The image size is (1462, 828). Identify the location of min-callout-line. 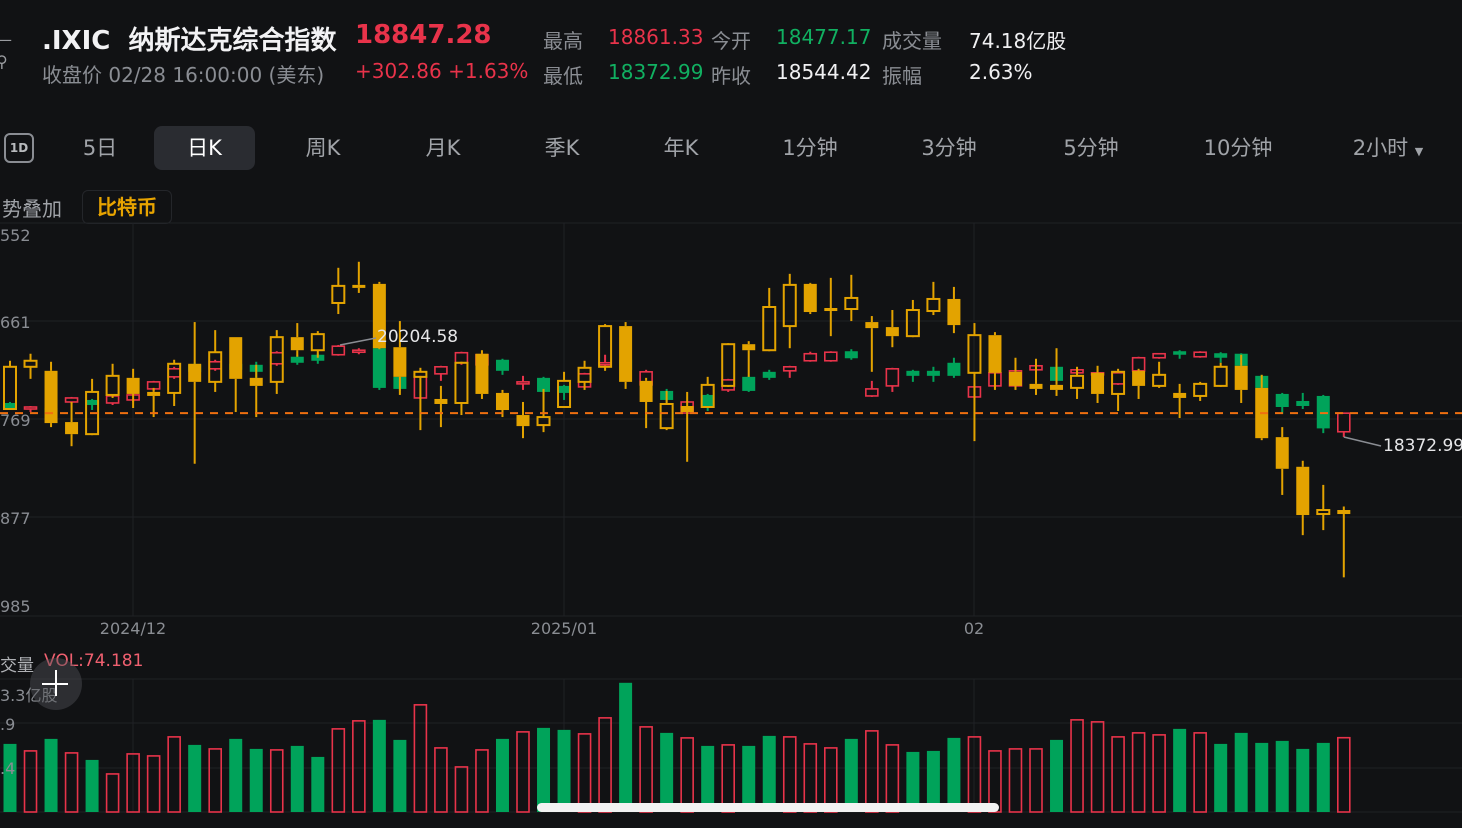
(1362, 441).